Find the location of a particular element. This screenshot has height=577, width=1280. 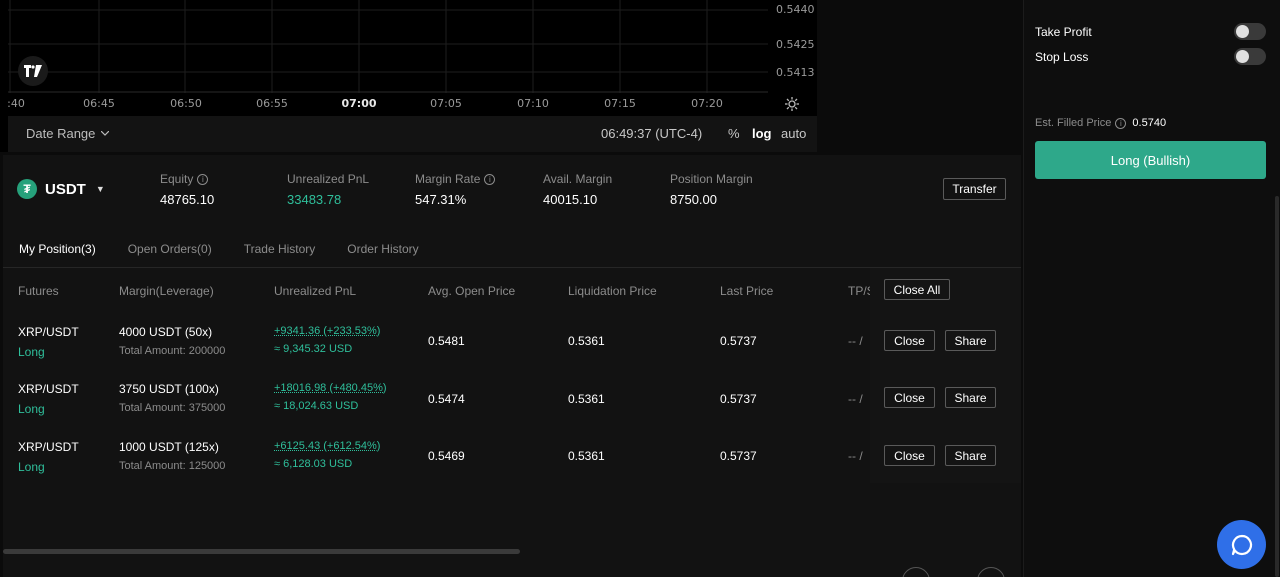

column-header: Margin(Leverage) is located at coordinates (166, 291).